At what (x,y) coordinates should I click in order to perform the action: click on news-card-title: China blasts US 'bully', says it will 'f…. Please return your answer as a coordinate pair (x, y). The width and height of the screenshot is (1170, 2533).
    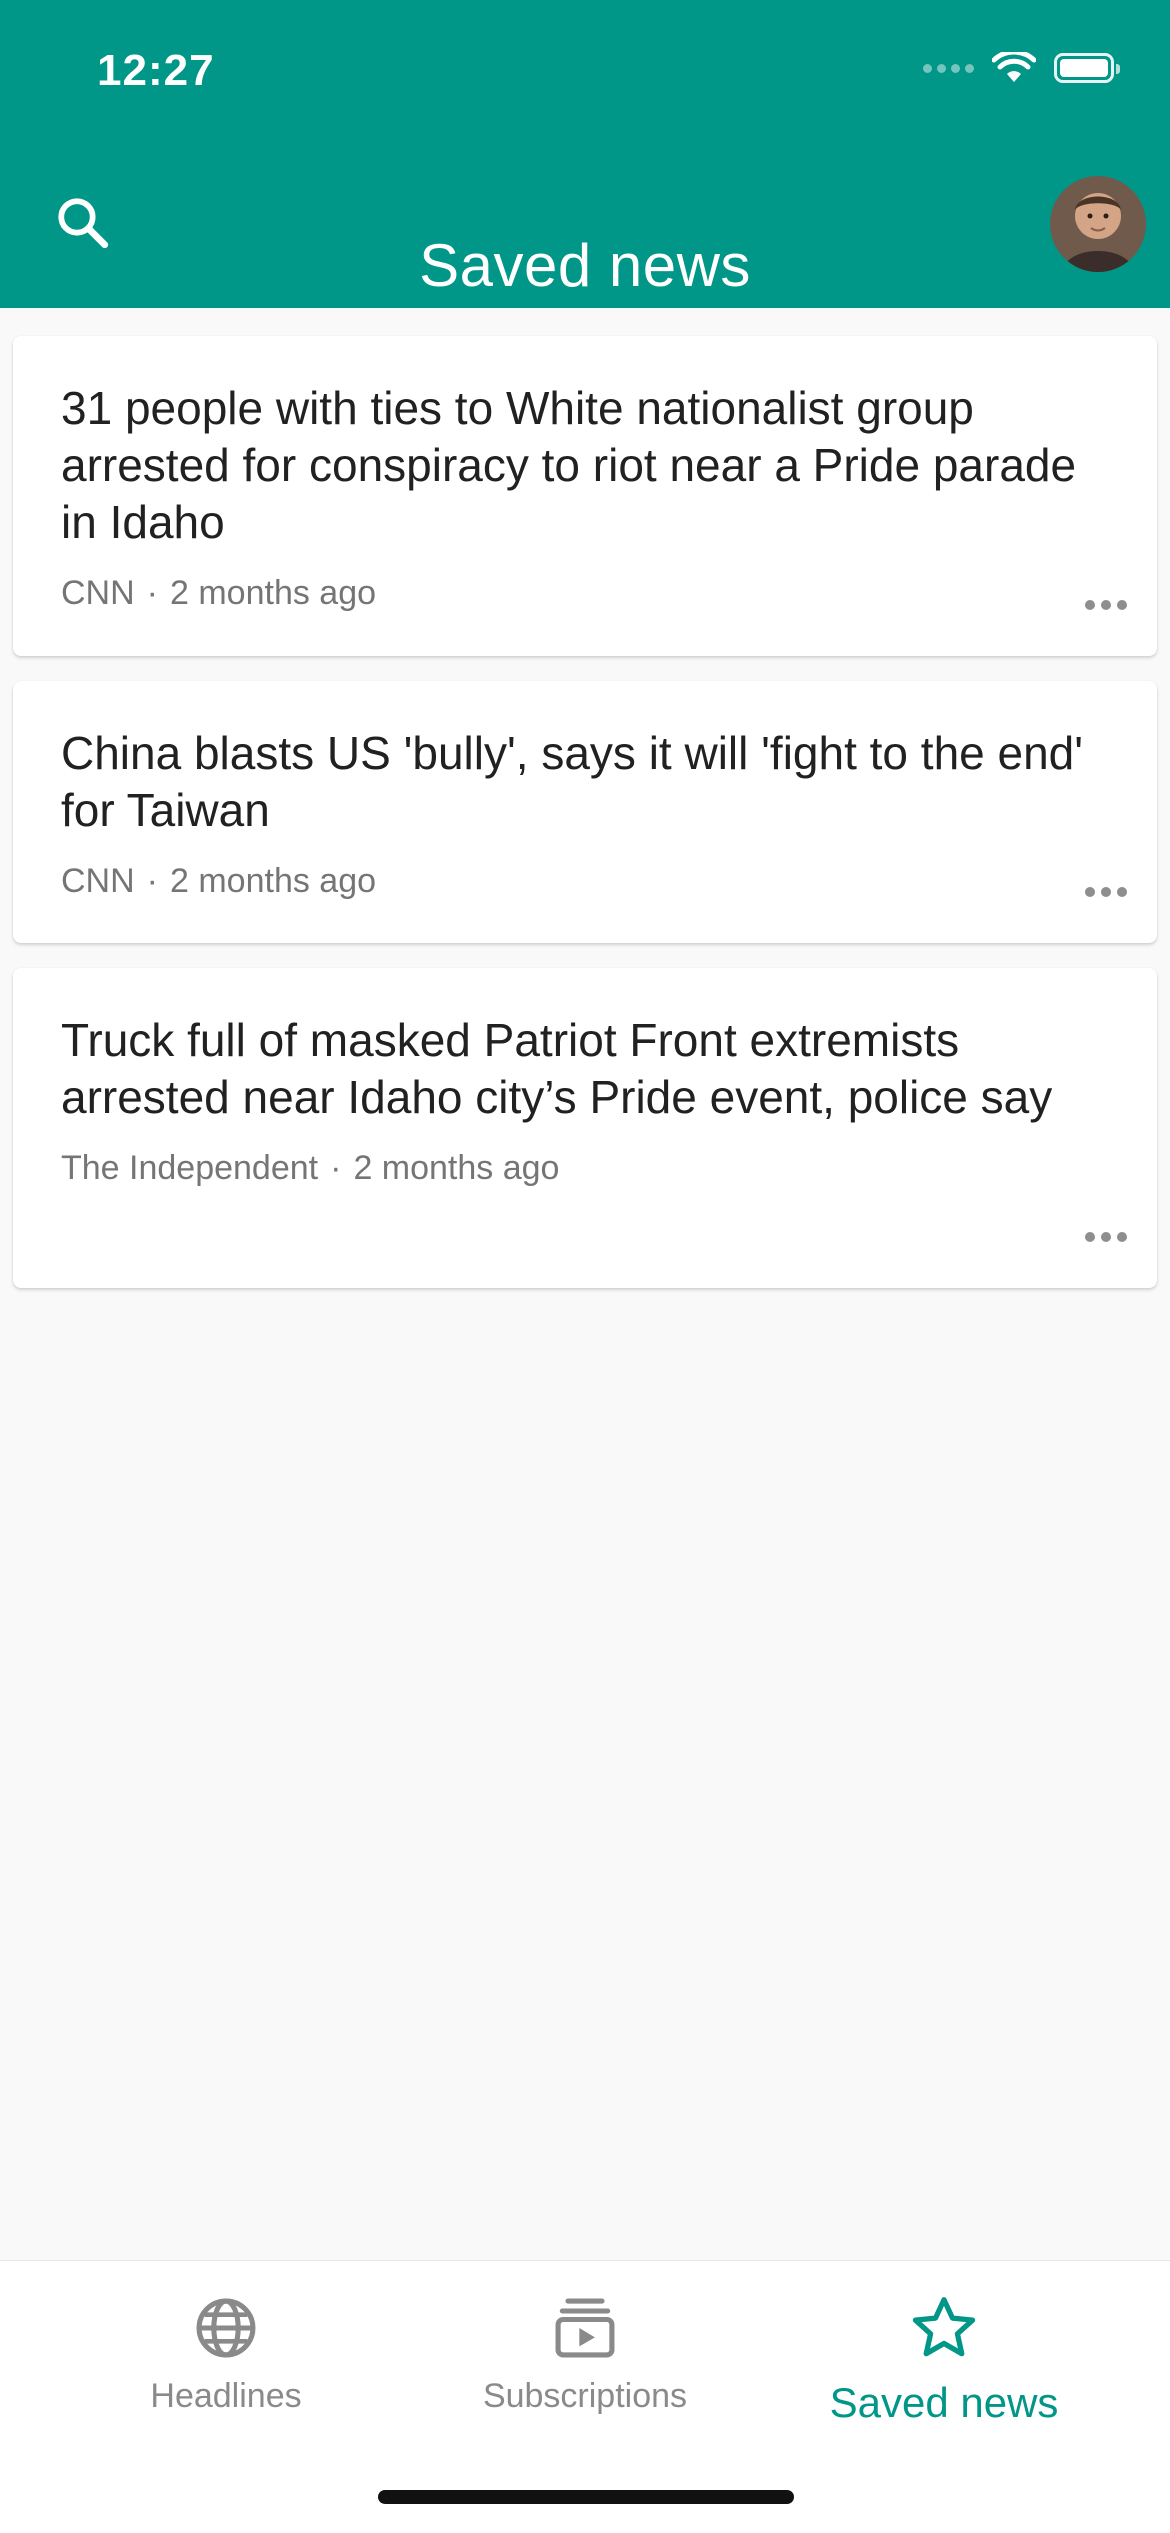
    Looking at the image, I should click on (572, 781).